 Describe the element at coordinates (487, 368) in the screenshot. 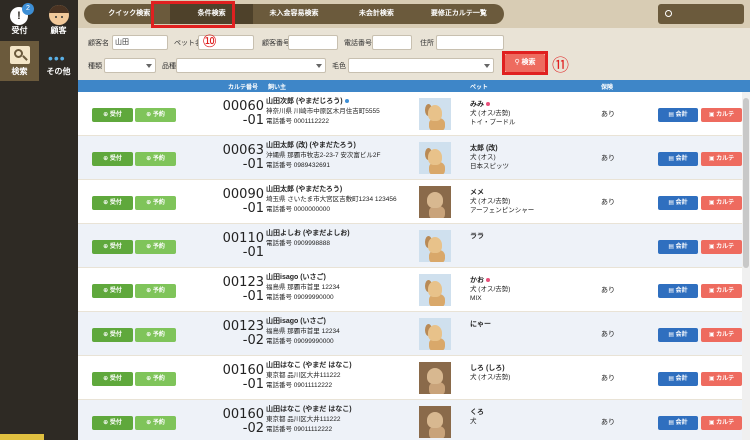

I see `pet-name-text: しろ (しろ)` at that location.